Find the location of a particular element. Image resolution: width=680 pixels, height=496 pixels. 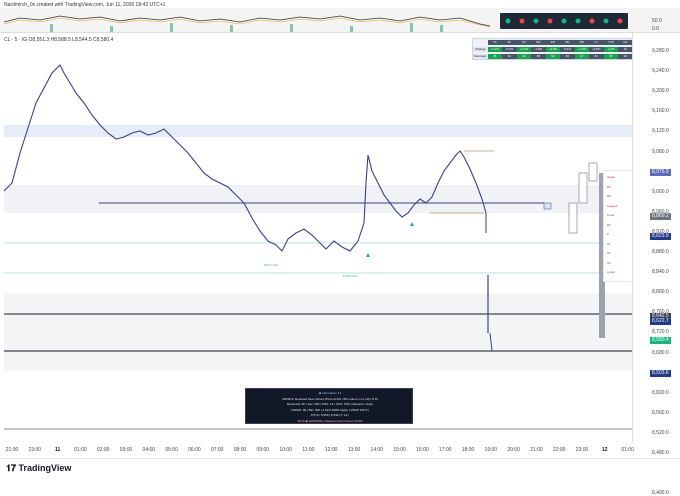

indicator-bottom-value: 0.0 is located at coordinates (655, 29).